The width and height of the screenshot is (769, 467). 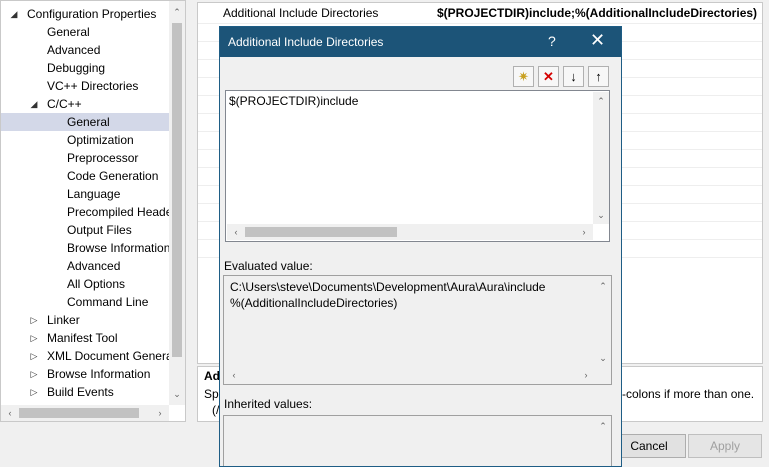 What do you see at coordinates (548, 76) in the screenshot?
I see `delete-icon: ✕` at bounding box center [548, 76].